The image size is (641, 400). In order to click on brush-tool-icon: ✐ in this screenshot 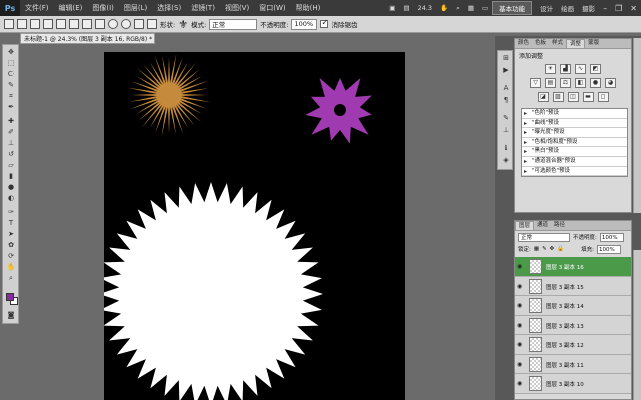, I will do `click(11, 132)`.